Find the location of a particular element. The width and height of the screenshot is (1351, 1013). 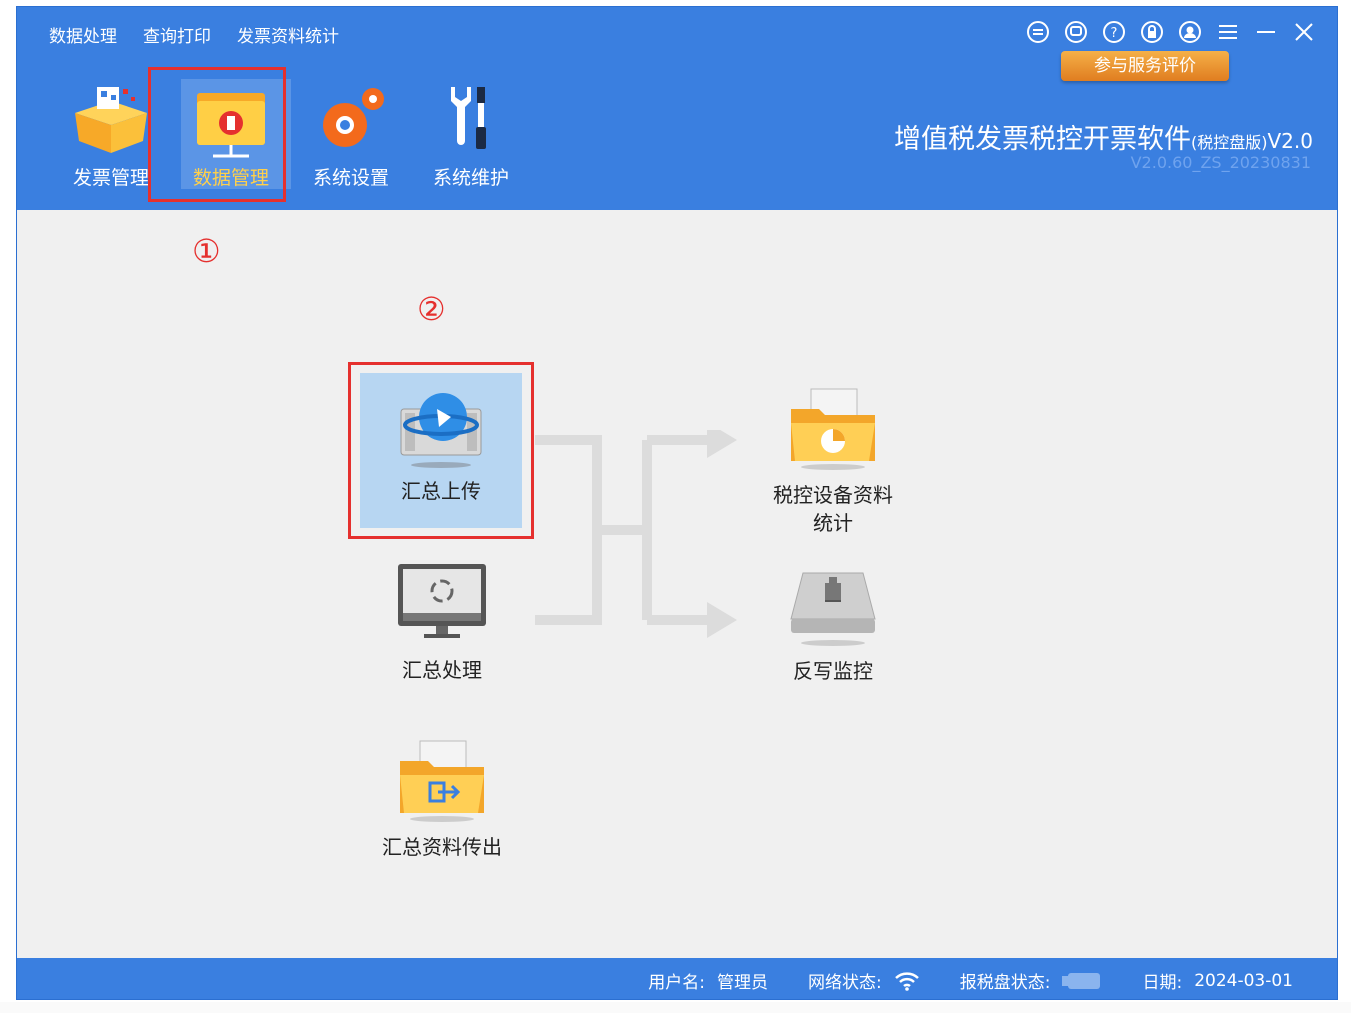

user-icon is located at coordinates (1190, 32).